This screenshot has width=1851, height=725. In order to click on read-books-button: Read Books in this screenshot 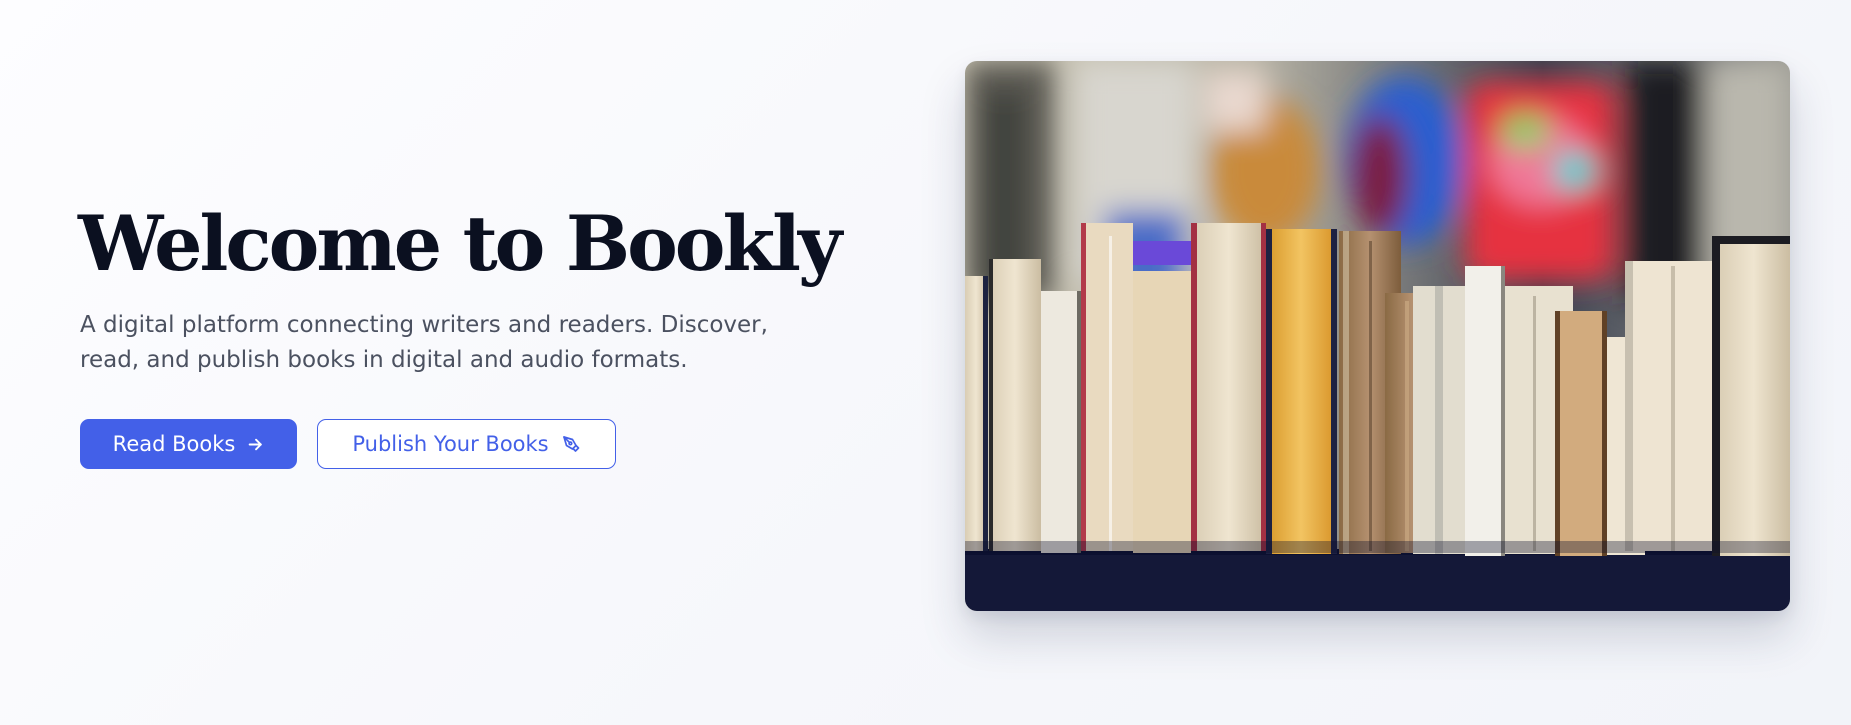, I will do `click(188, 444)`.